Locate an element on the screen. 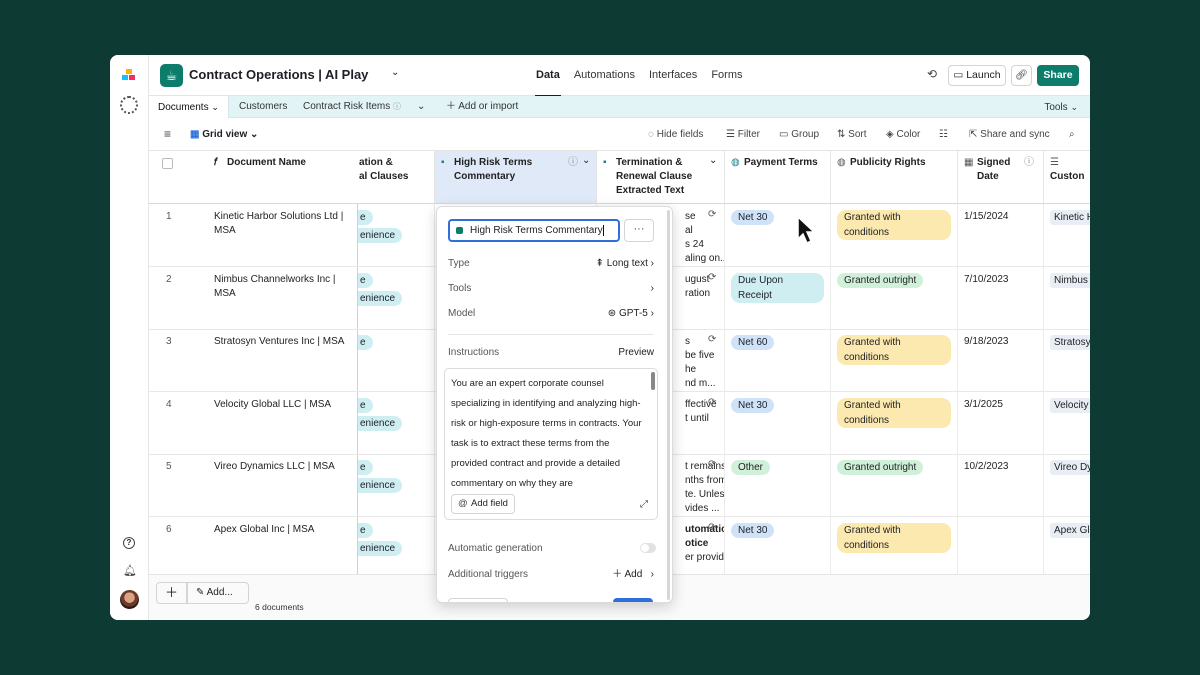 Image resolution: width=1200 pixels, height=675 pixels. view-switcher: ▦ Grid view ⌄ is located at coordinates (224, 134).